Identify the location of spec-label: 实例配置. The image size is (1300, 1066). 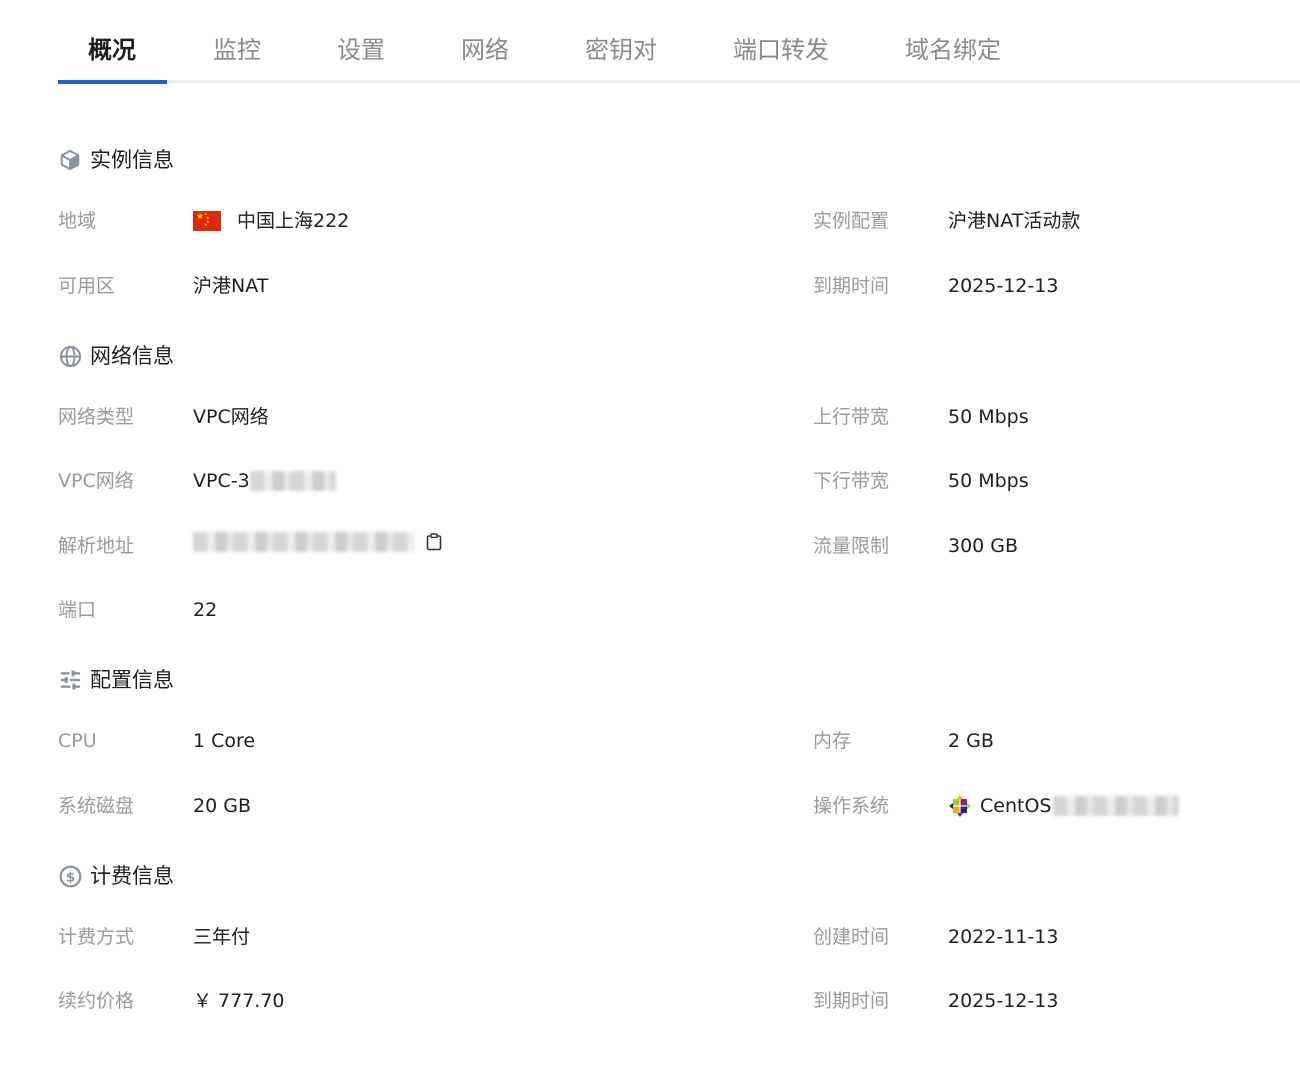
(851, 221).